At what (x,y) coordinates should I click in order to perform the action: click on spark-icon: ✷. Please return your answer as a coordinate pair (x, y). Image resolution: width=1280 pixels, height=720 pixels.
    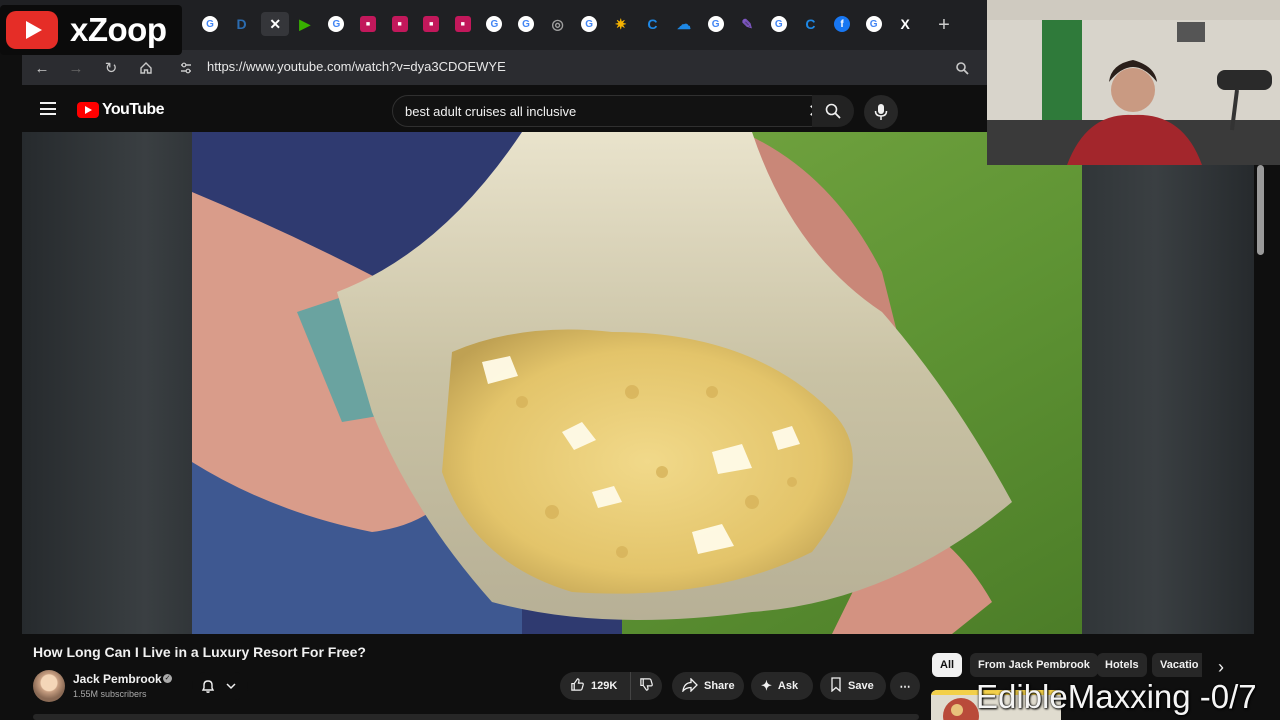
    Looking at the image, I should click on (620, 23).